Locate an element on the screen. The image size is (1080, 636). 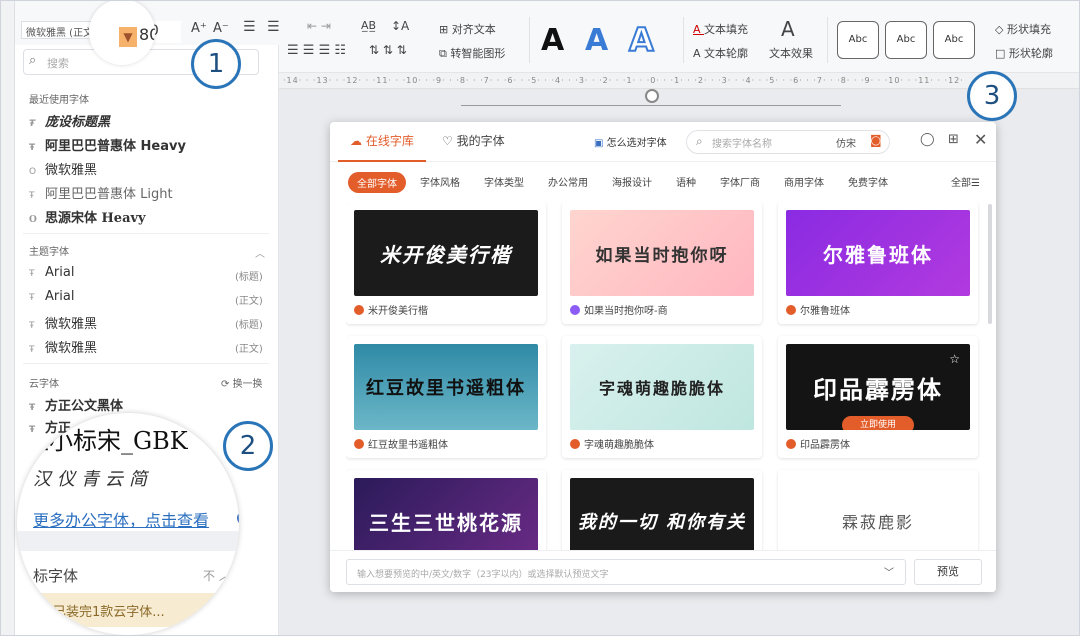
category-all: 全部字体 is located at coordinates (377, 182).